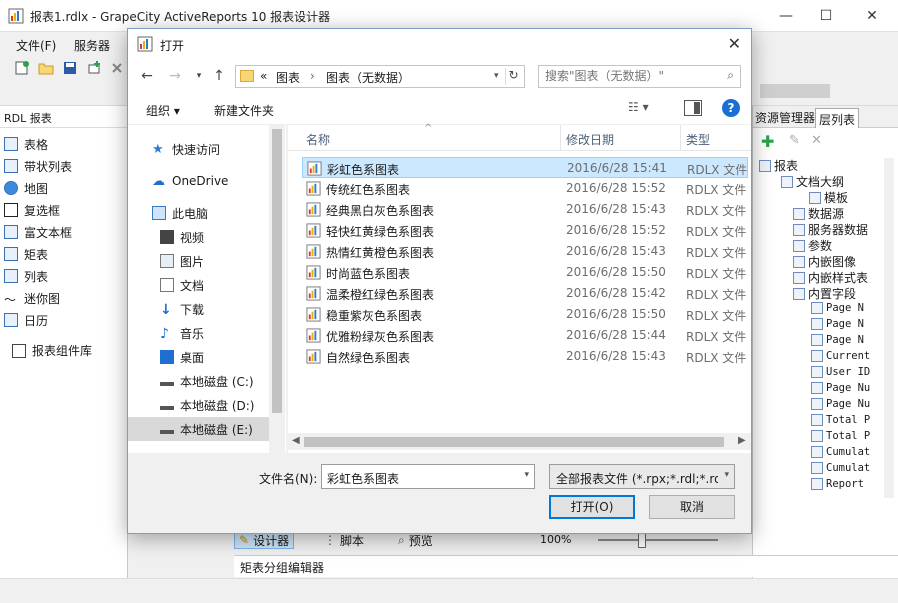  Describe the element at coordinates (94, 68) in the screenshot. I see `add-item-icon` at that location.